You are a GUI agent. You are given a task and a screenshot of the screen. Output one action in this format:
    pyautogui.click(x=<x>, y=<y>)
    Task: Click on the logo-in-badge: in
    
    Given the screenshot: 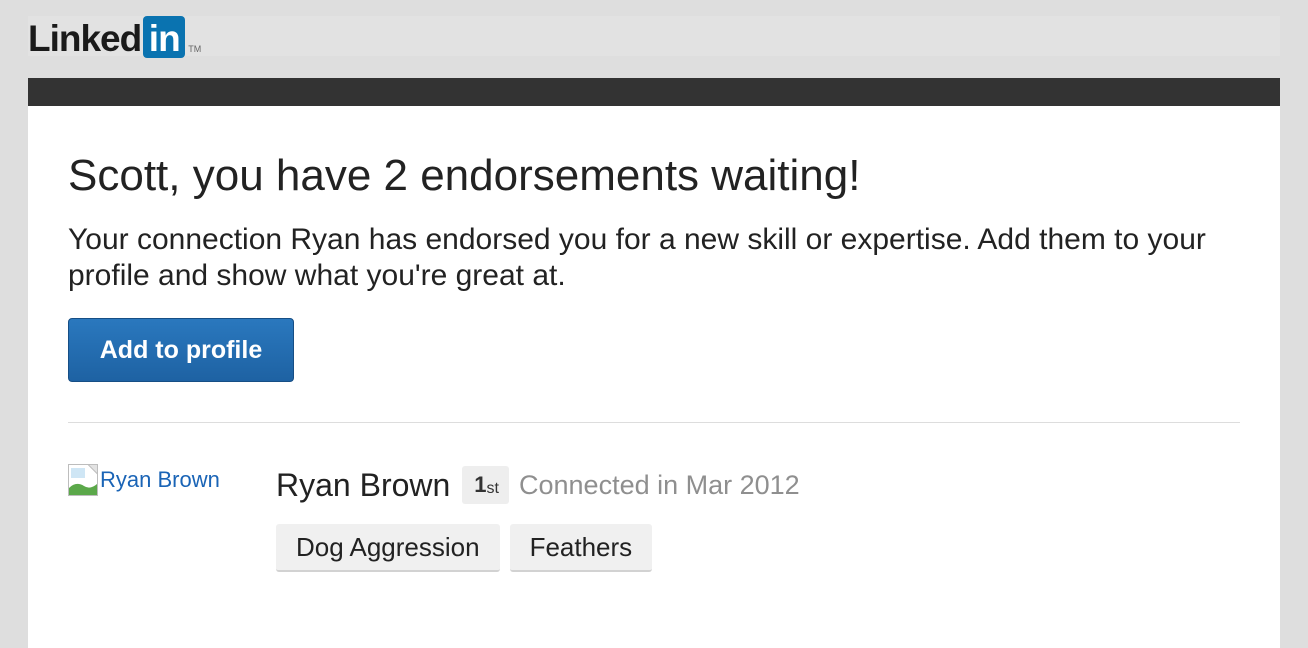 What is the action you would take?
    pyautogui.click(x=164, y=37)
    